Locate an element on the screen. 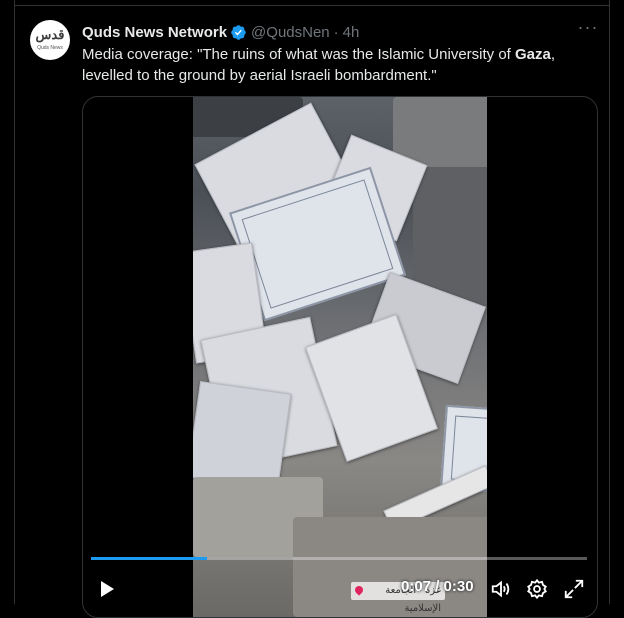 The image size is (624, 618). video-progress-fill is located at coordinates (149, 558).